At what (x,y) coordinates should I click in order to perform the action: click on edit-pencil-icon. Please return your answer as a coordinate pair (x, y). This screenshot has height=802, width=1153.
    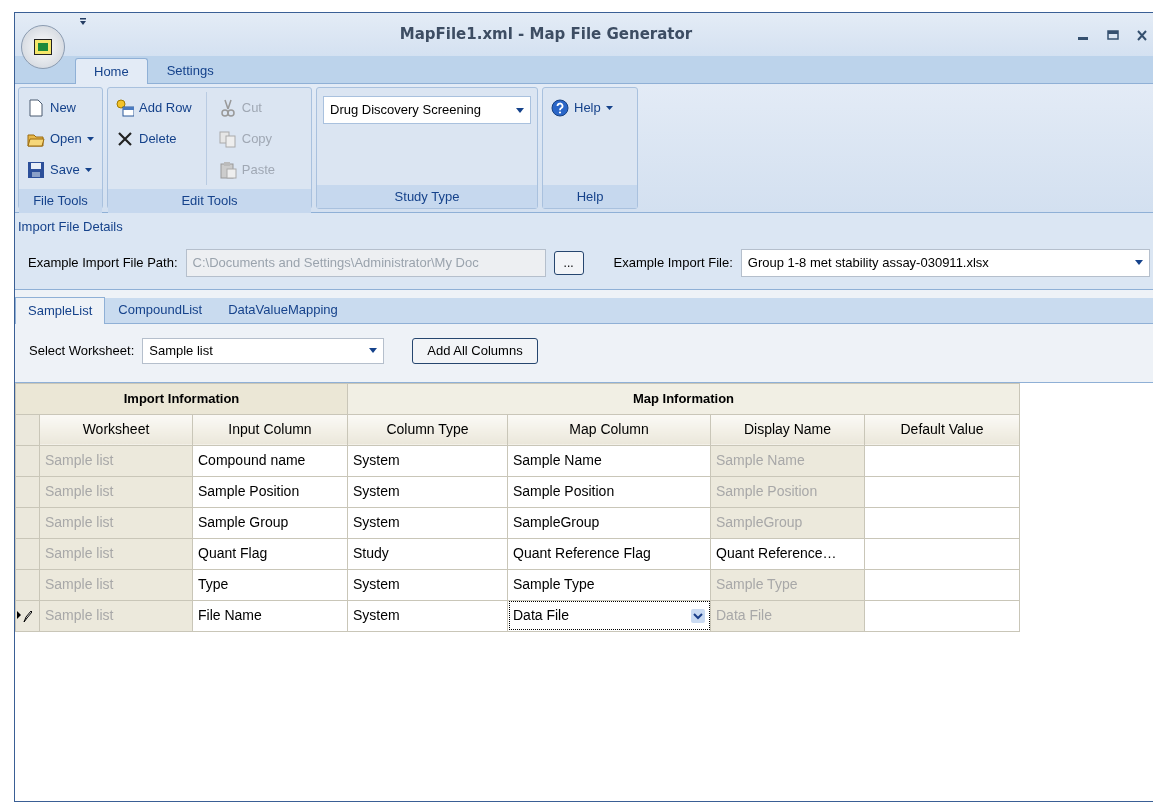
    Looking at the image, I should click on (24, 616).